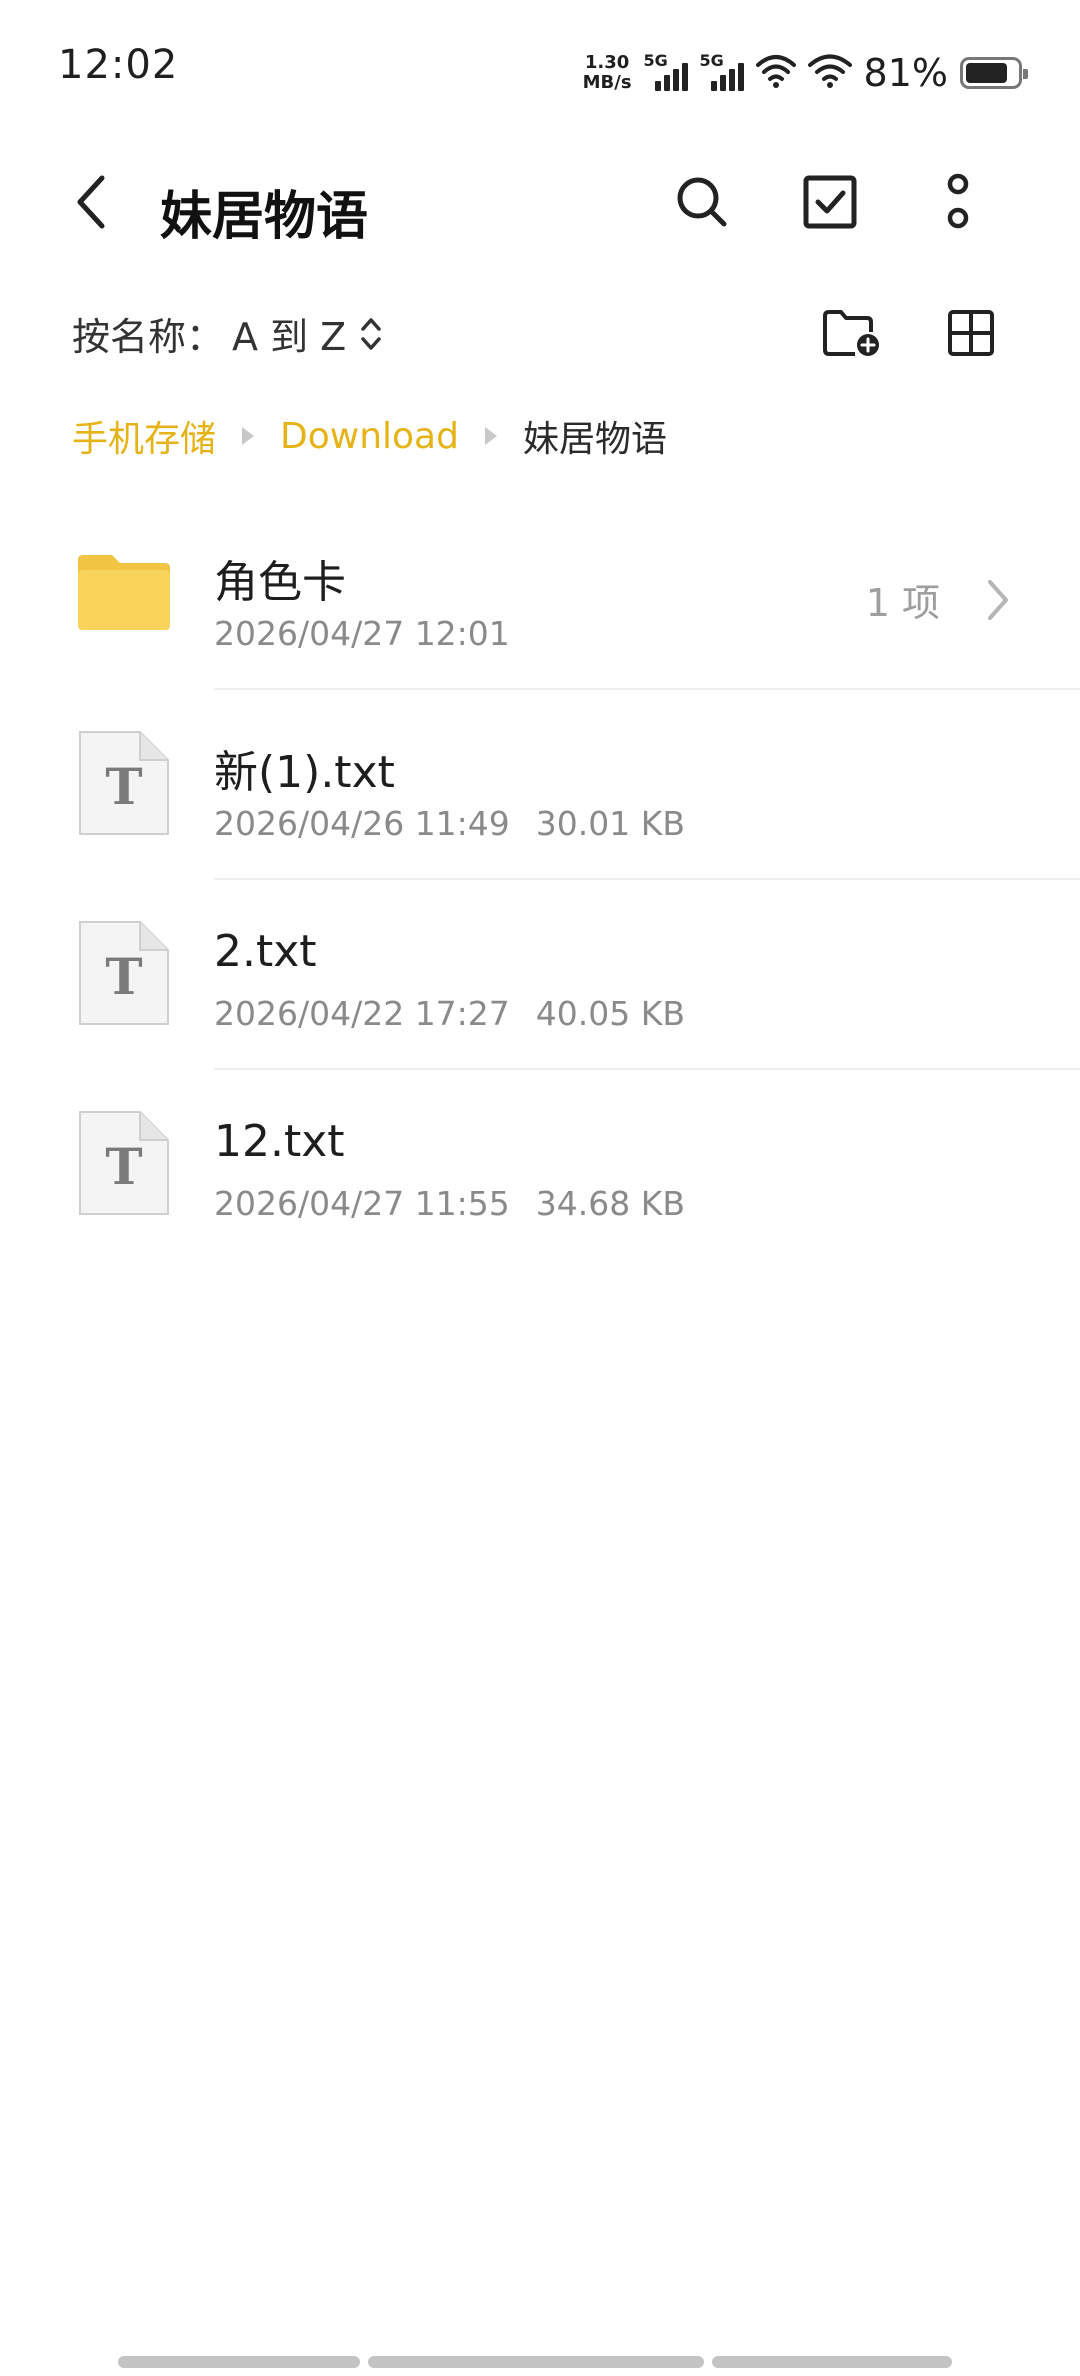 This screenshot has width=1080, height=2376. I want to click on page-title: 妹居物语, so click(264, 217).